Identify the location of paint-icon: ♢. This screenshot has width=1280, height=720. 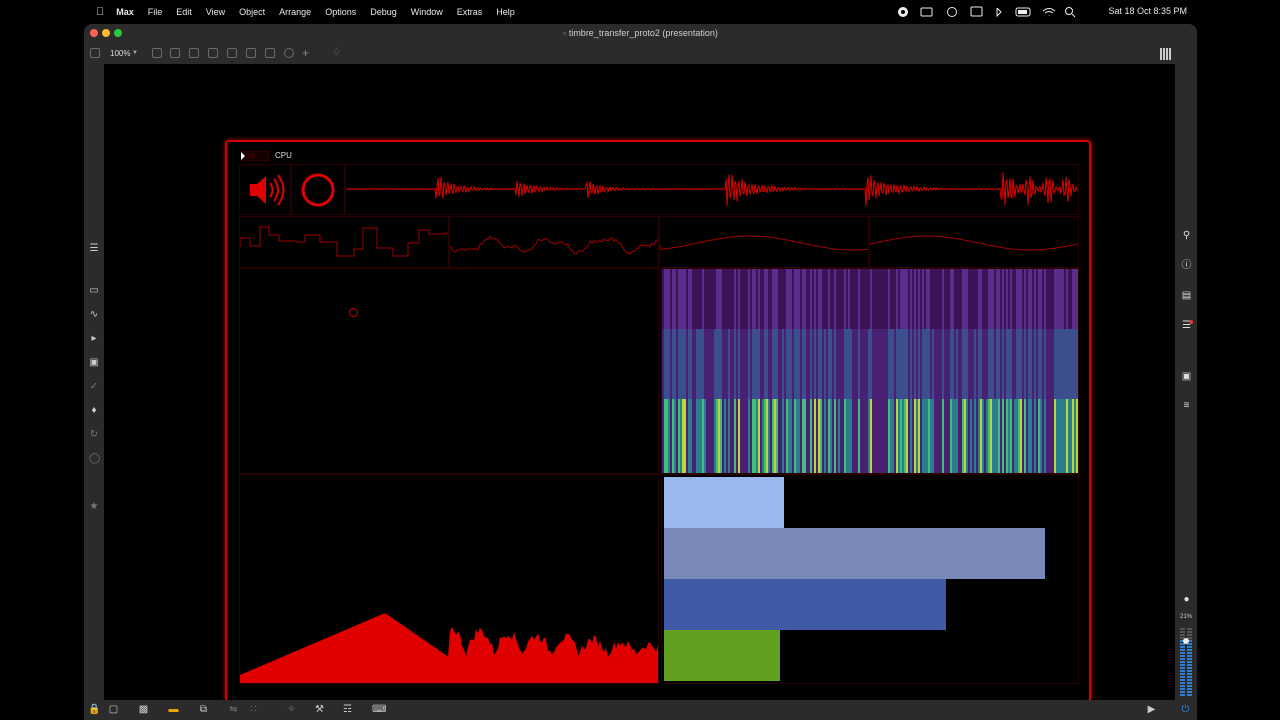
(336, 52).